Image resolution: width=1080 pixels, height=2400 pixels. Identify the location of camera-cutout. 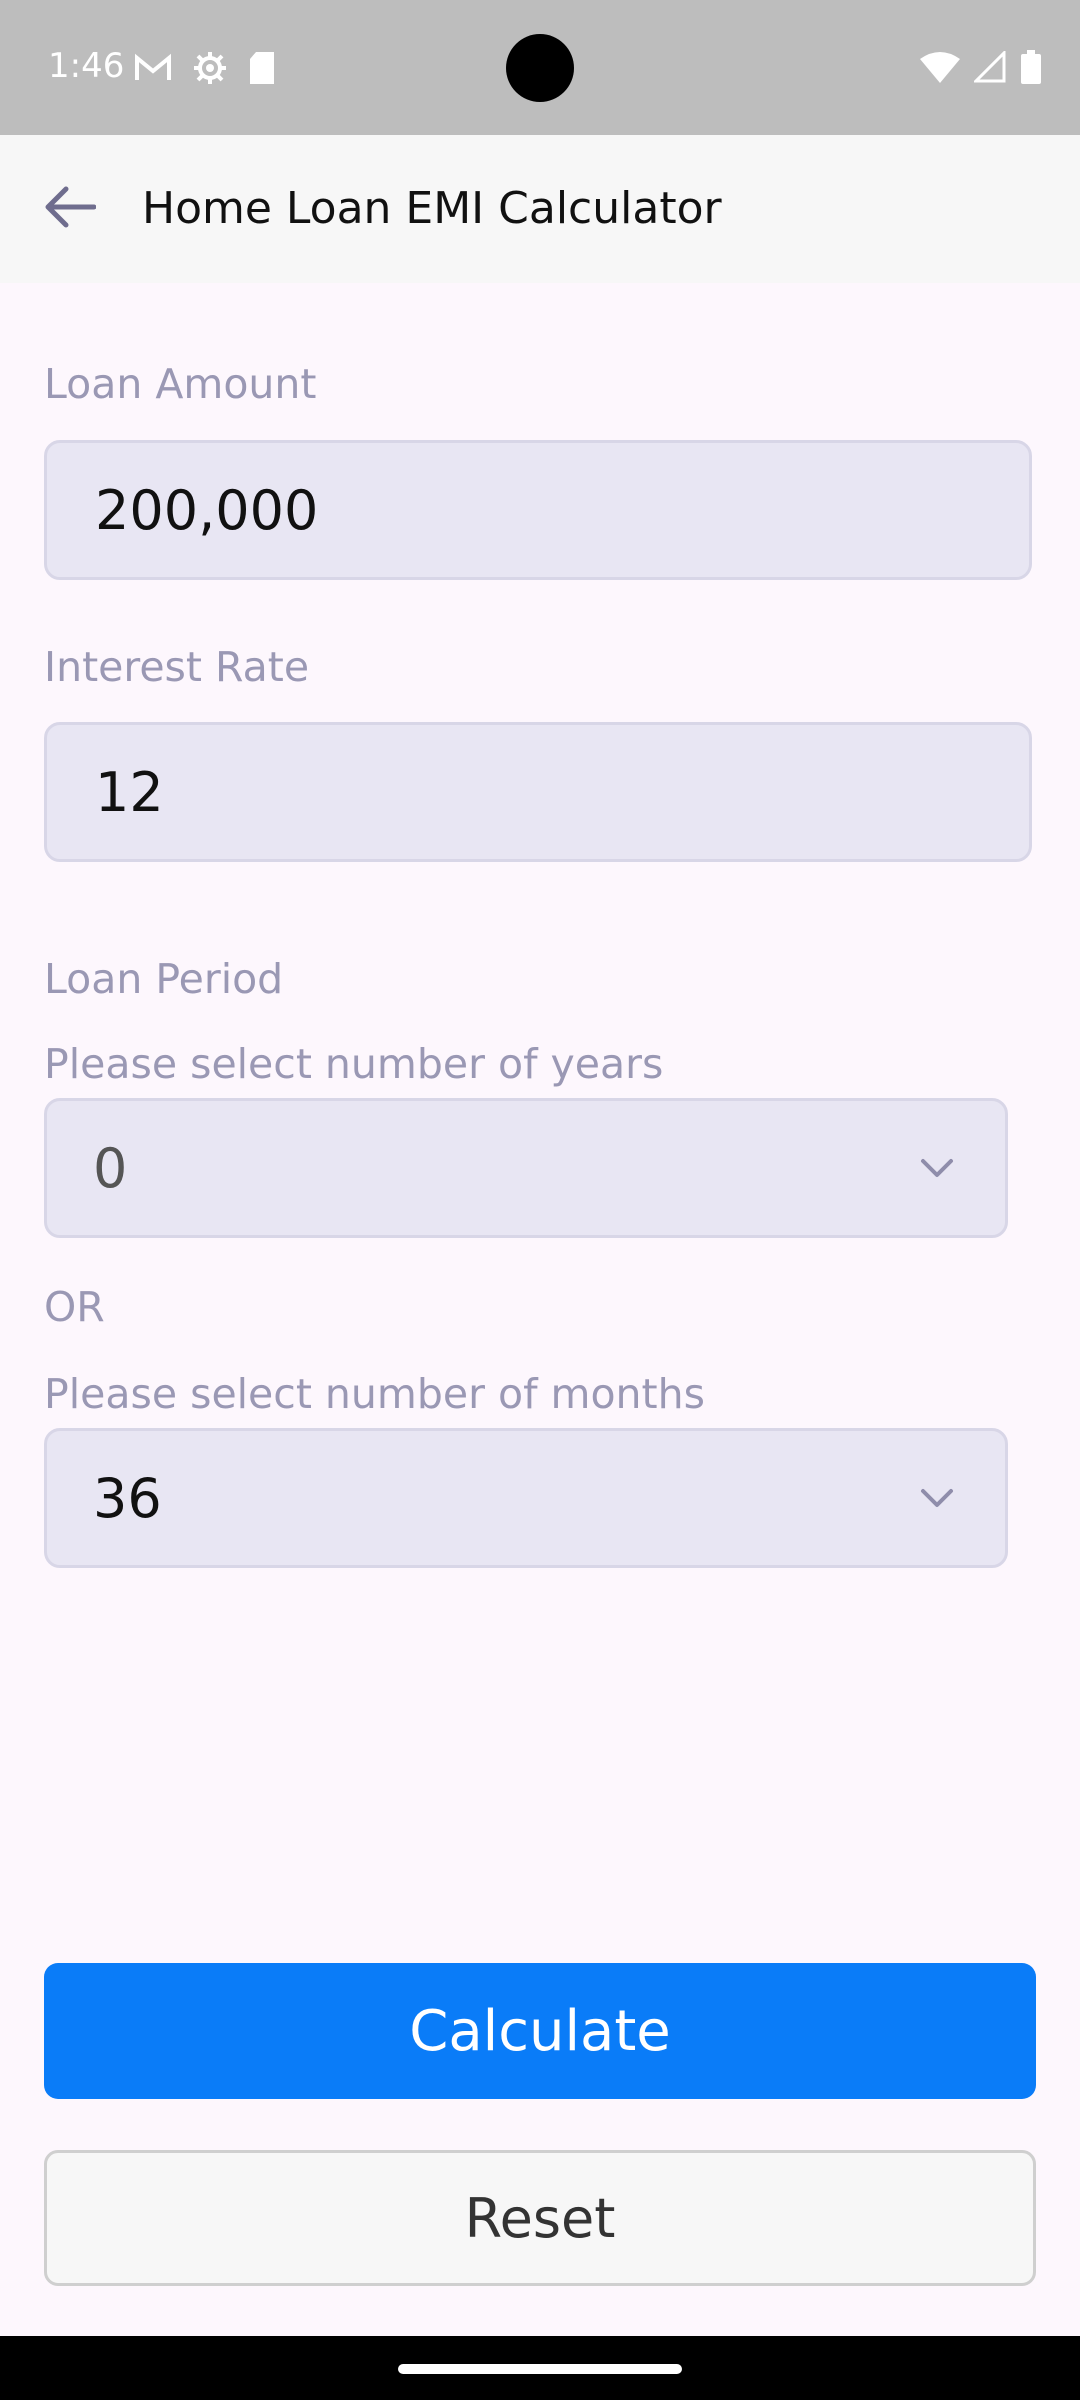
(540, 68).